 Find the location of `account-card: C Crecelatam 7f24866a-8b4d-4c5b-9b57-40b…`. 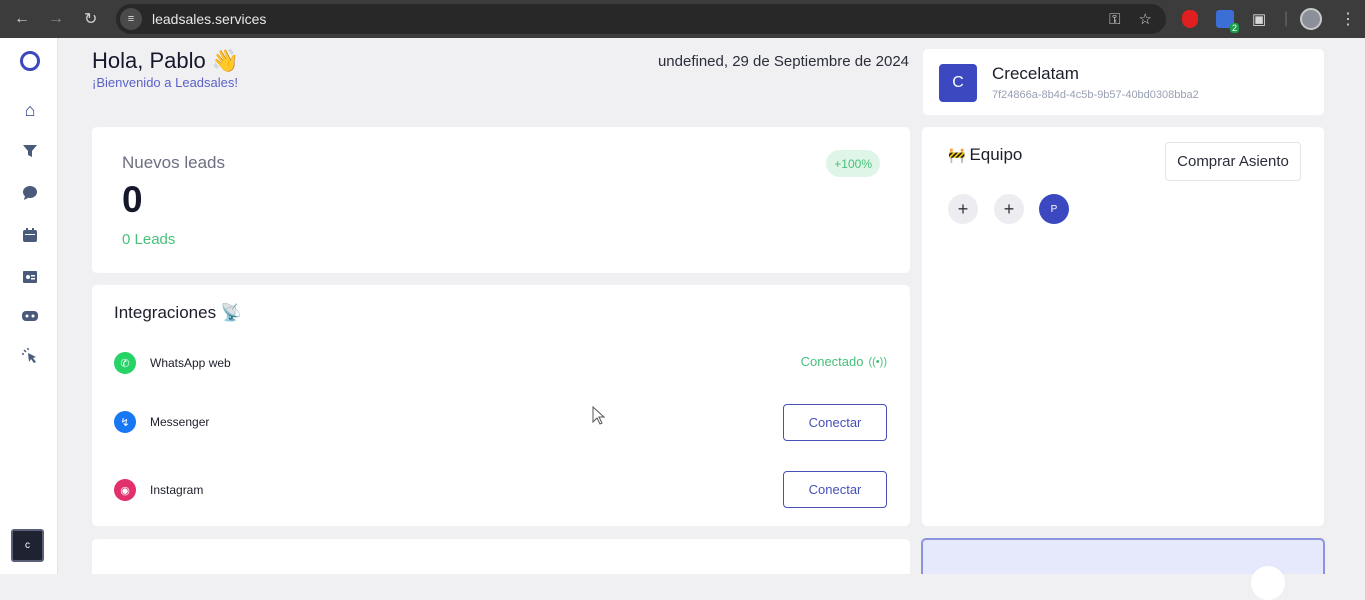

account-card: C Crecelatam 7f24866a-8b4d-4c5b-9b57-40b… is located at coordinates (1123, 82).